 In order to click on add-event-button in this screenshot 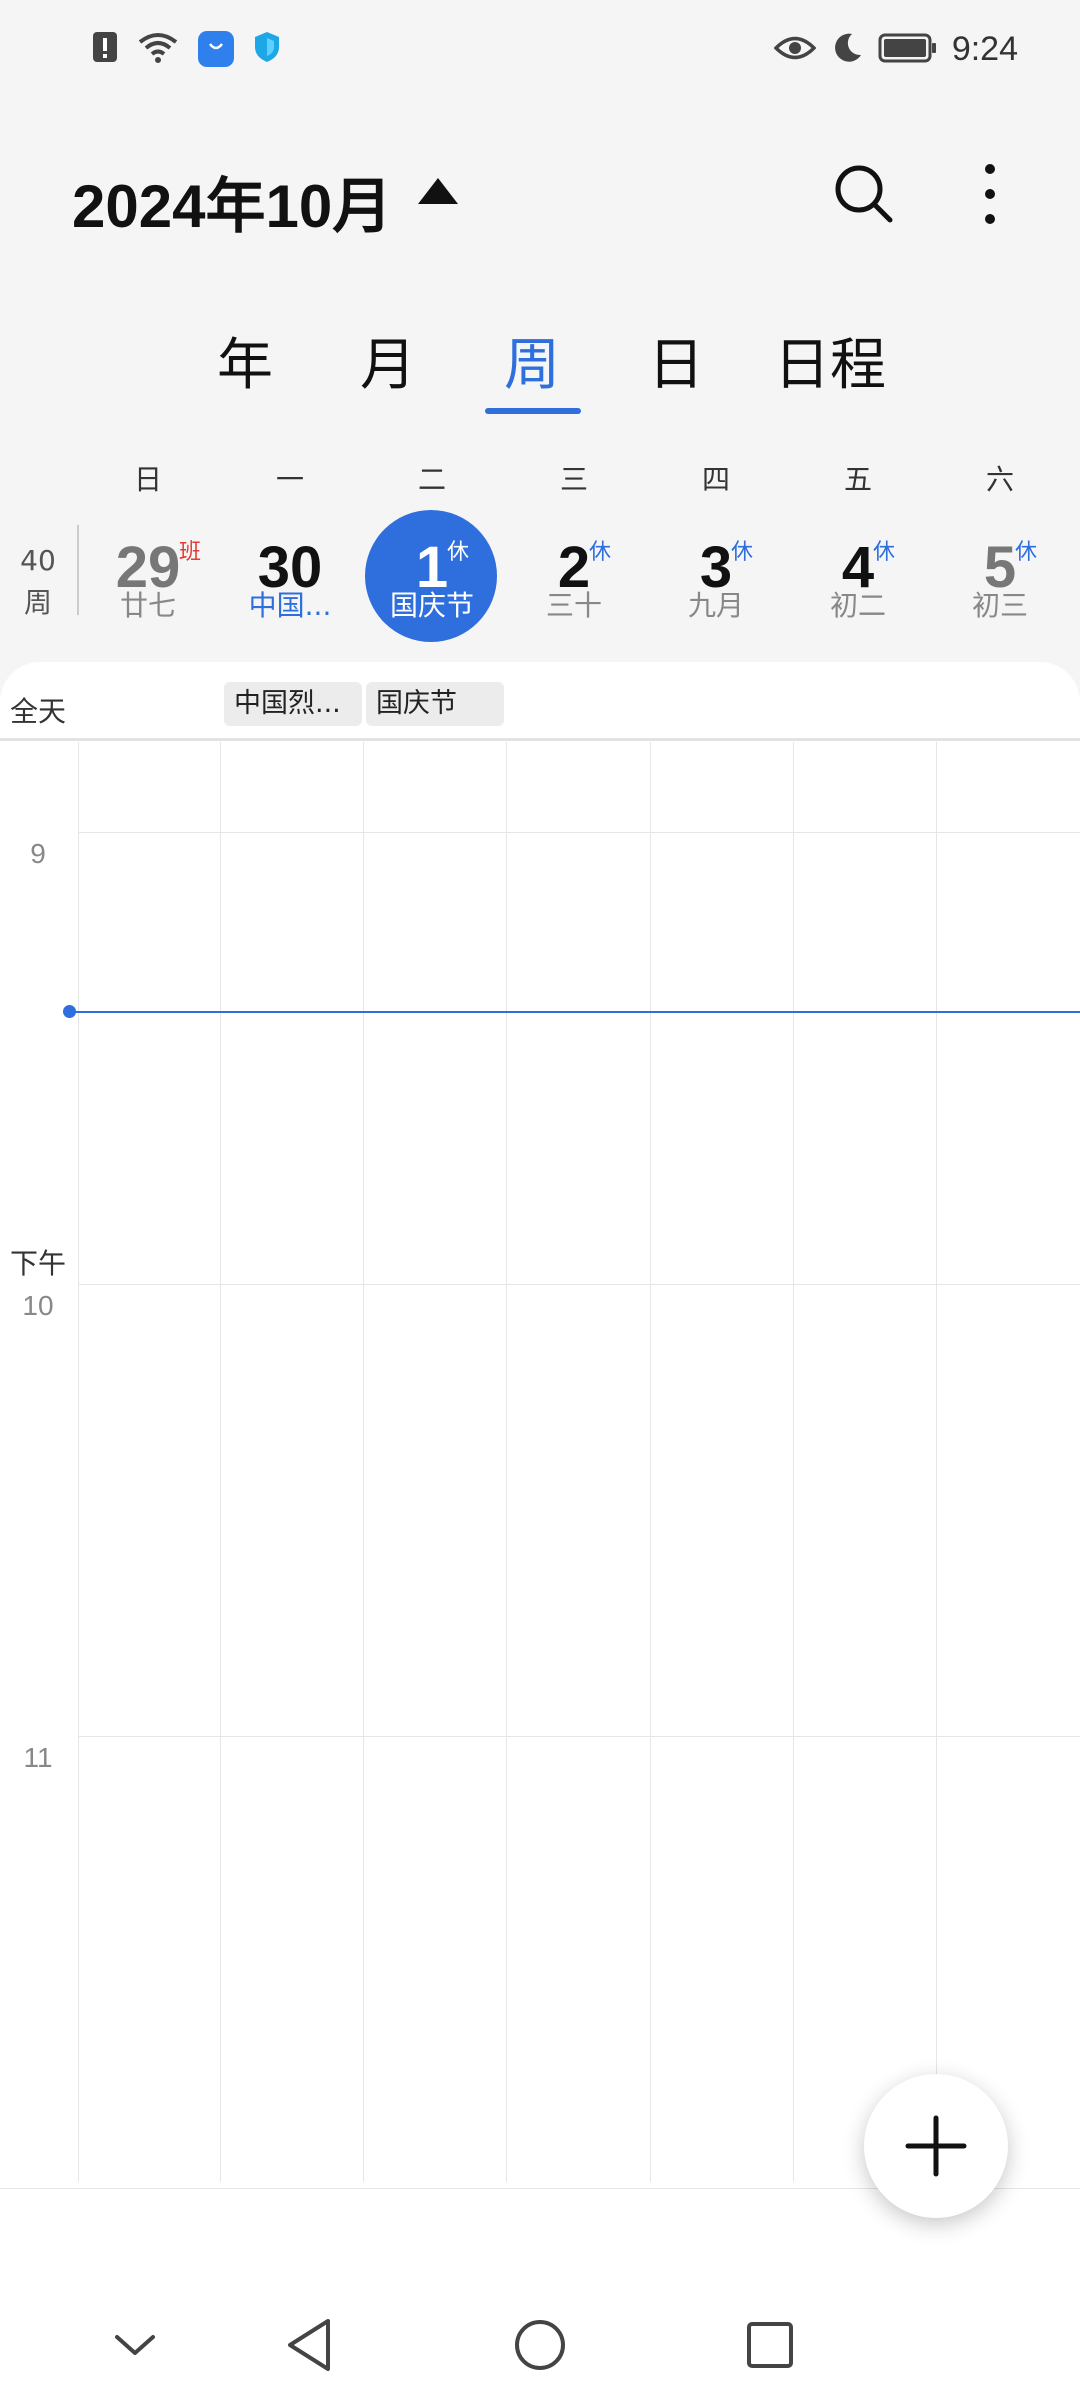, I will do `click(936, 2146)`.